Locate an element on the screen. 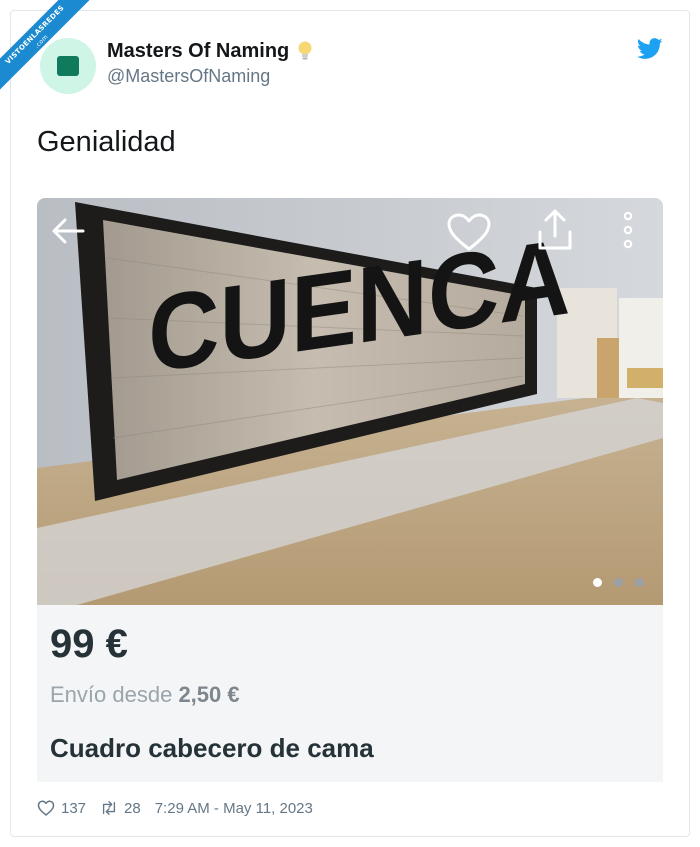  display-name: Masters Of Naming is located at coordinates (198, 51).